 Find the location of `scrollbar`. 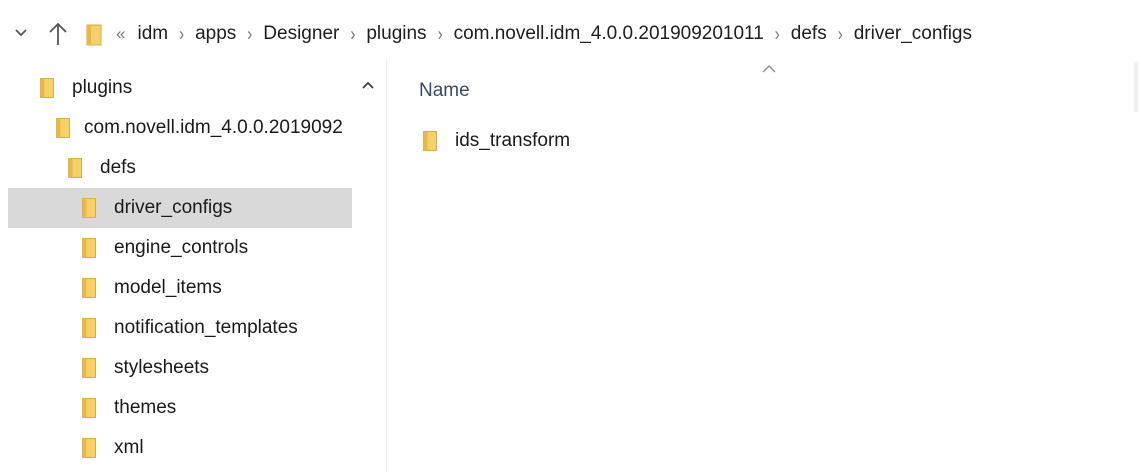

scrollbar is located at coordinates (1136, 87).